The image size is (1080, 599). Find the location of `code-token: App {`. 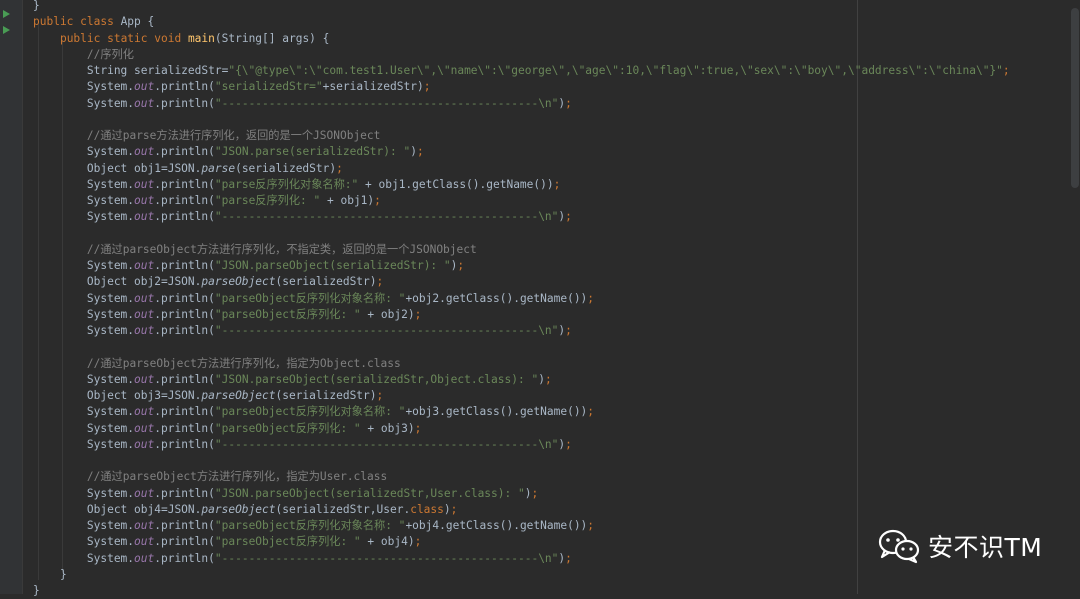

code-token: App { is located at coordinates (137, 22).